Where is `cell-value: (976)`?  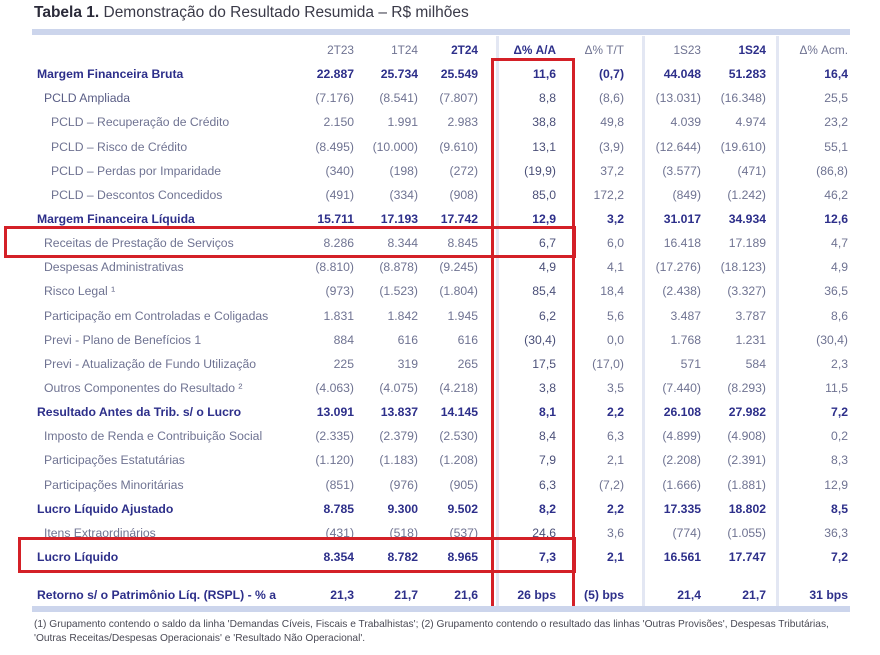
cell-value: (976) is located at coordinates (403, 484).